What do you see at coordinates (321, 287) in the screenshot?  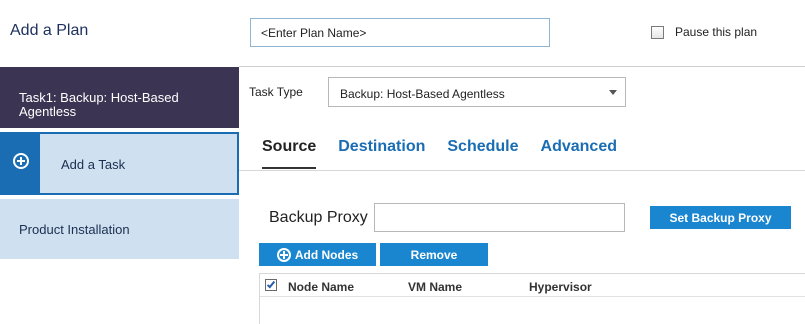 I see `column-header-node-name: Node Name` at bounding box center [321, 287].